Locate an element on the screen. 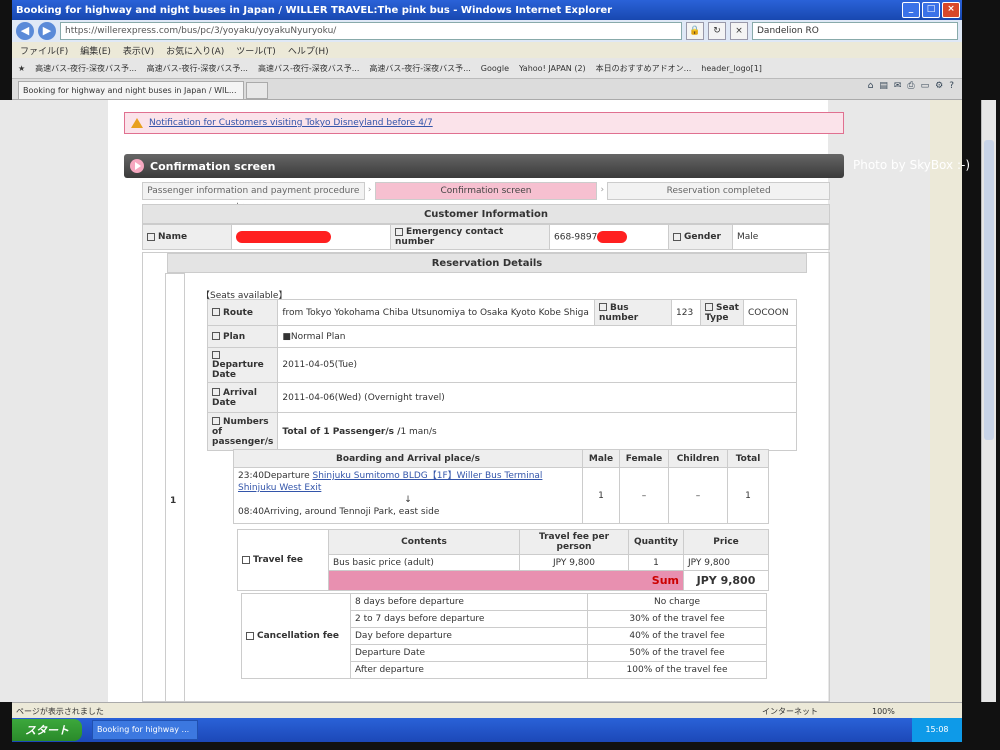 This screenshot has width=1000, height=750. bus-number-label: Bus number is located at coordinates (633, 312).